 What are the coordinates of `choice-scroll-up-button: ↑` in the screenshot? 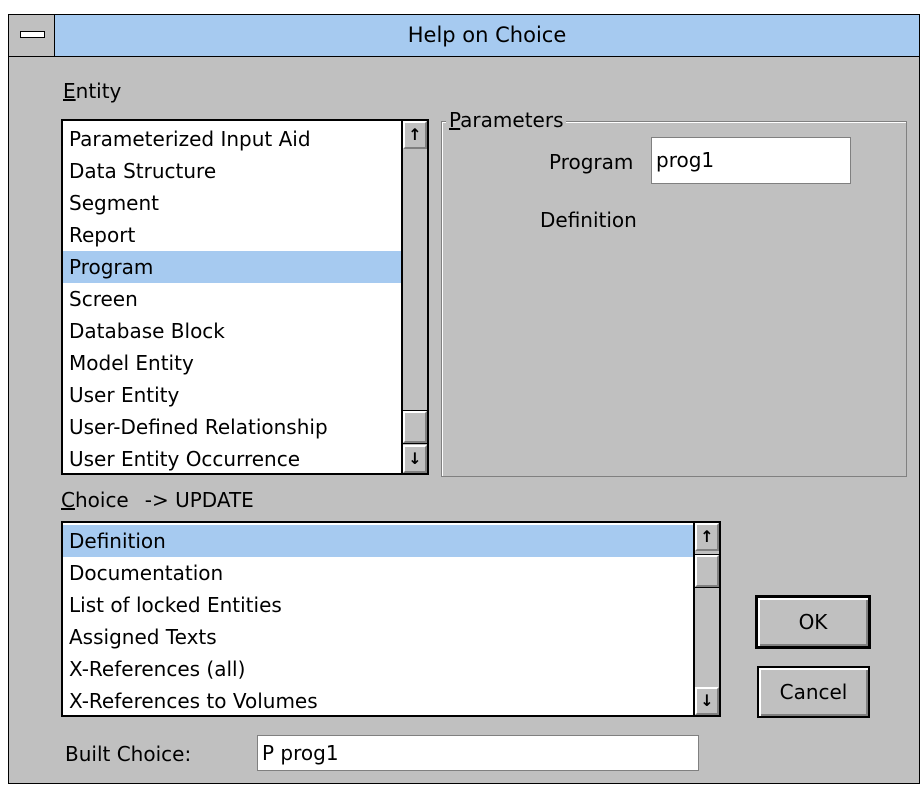 It's located at (707, 537).